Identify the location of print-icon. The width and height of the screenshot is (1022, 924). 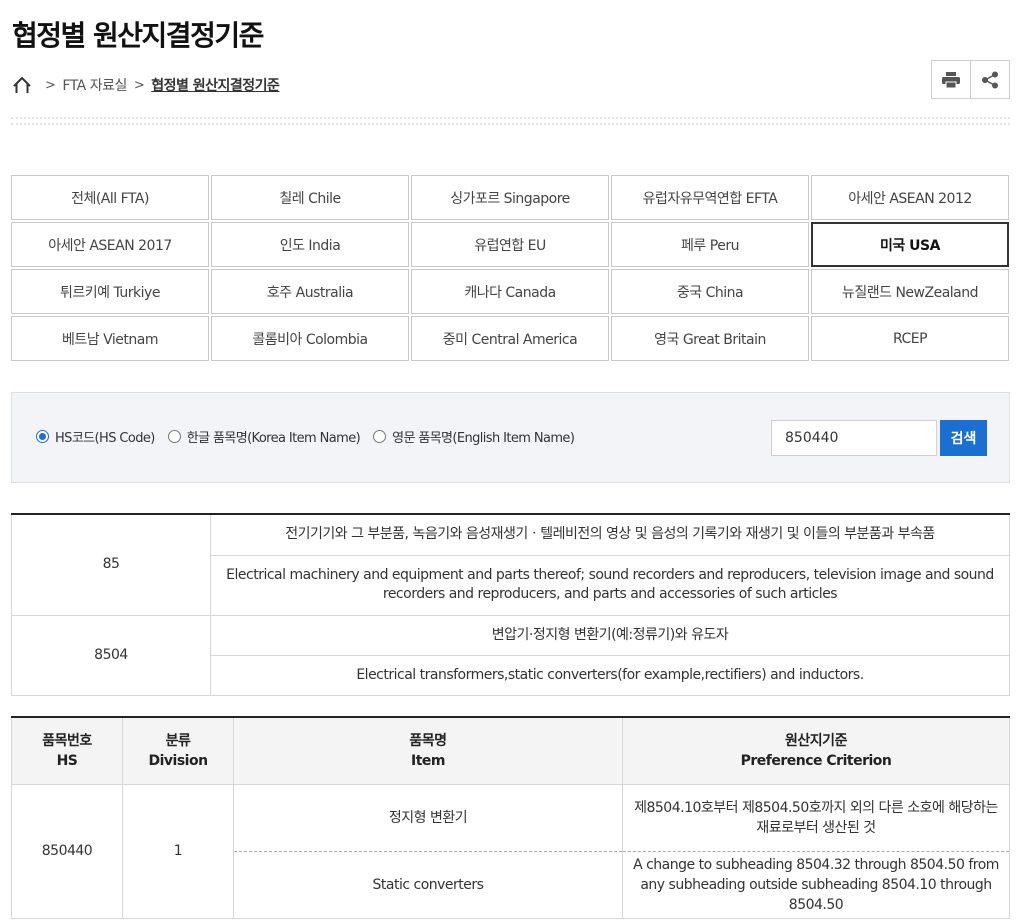
(951, 79).